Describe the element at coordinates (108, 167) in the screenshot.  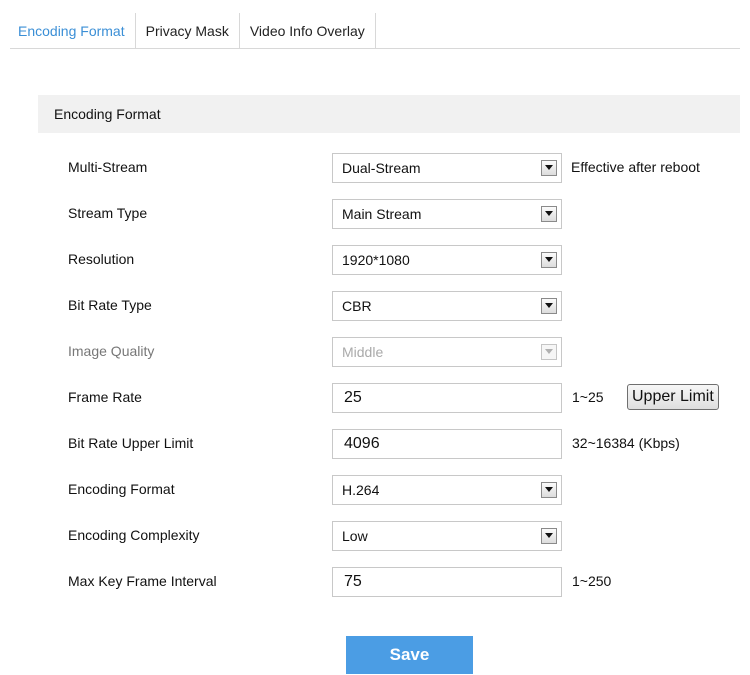
I see `multi-stream-label: Multi-Stream` at that location.